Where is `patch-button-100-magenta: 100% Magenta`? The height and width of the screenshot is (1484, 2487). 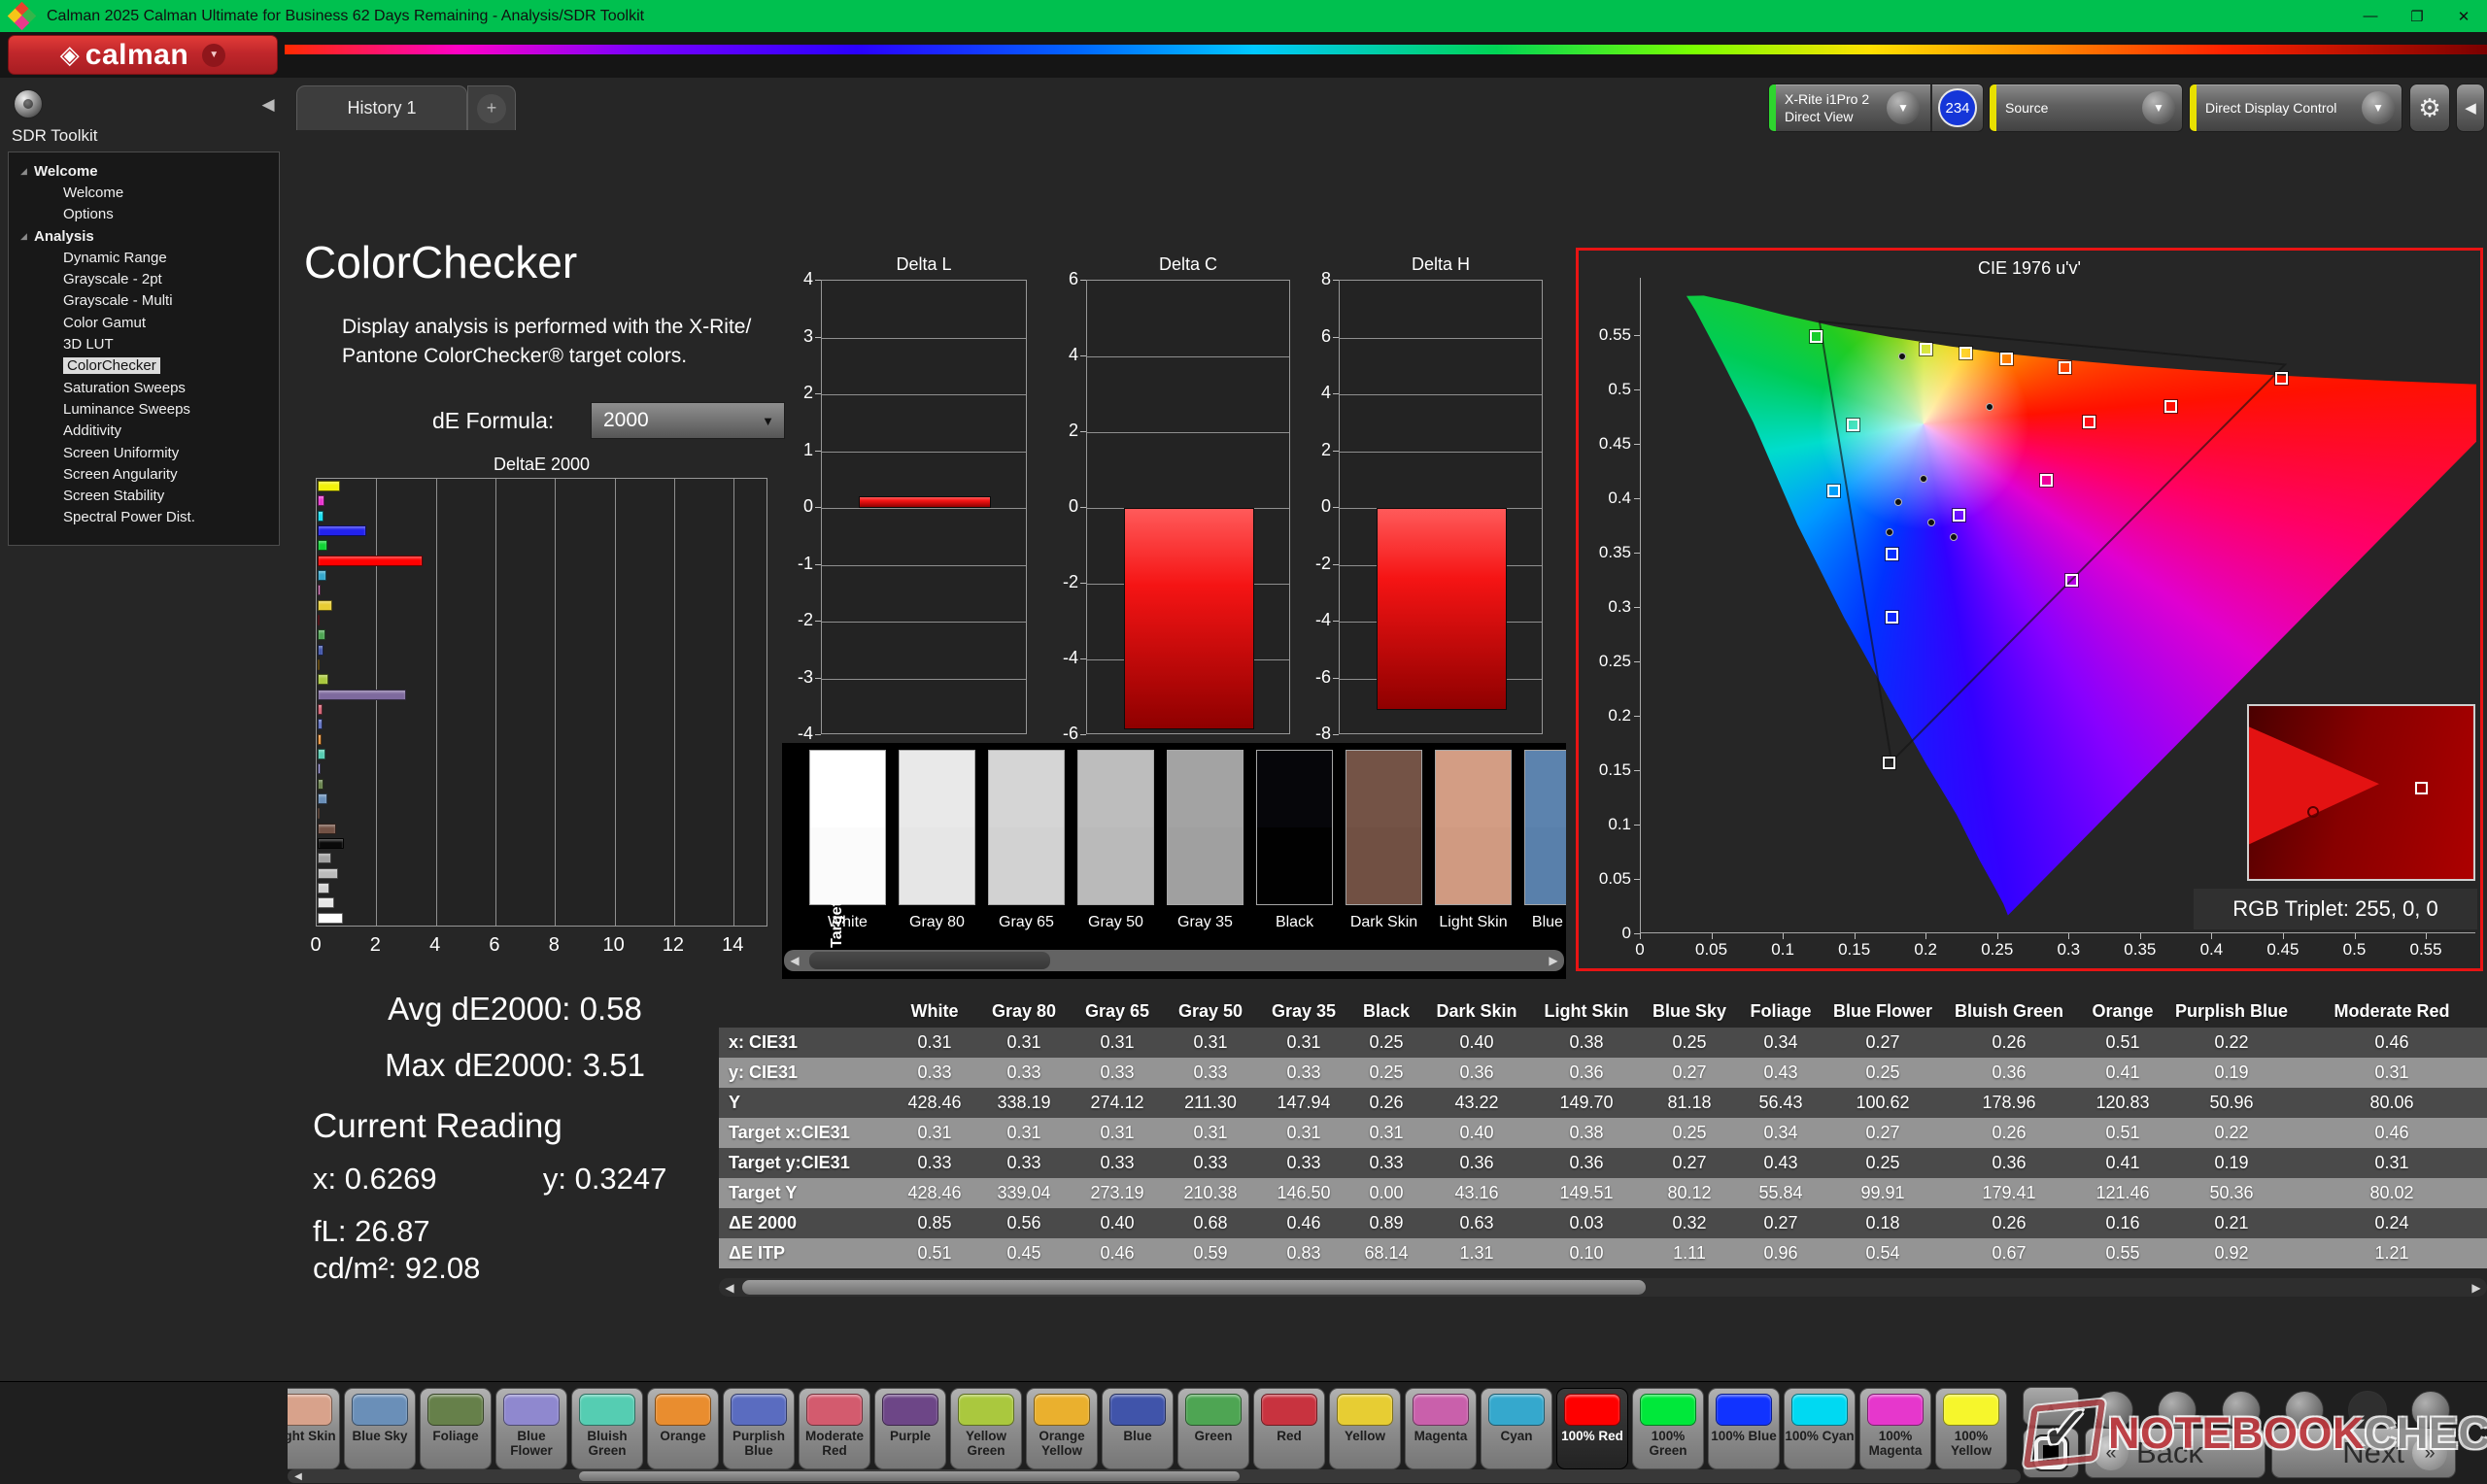 patch-button-100-magenta: 100% Magenta is located at coordinates (1895, 1428).